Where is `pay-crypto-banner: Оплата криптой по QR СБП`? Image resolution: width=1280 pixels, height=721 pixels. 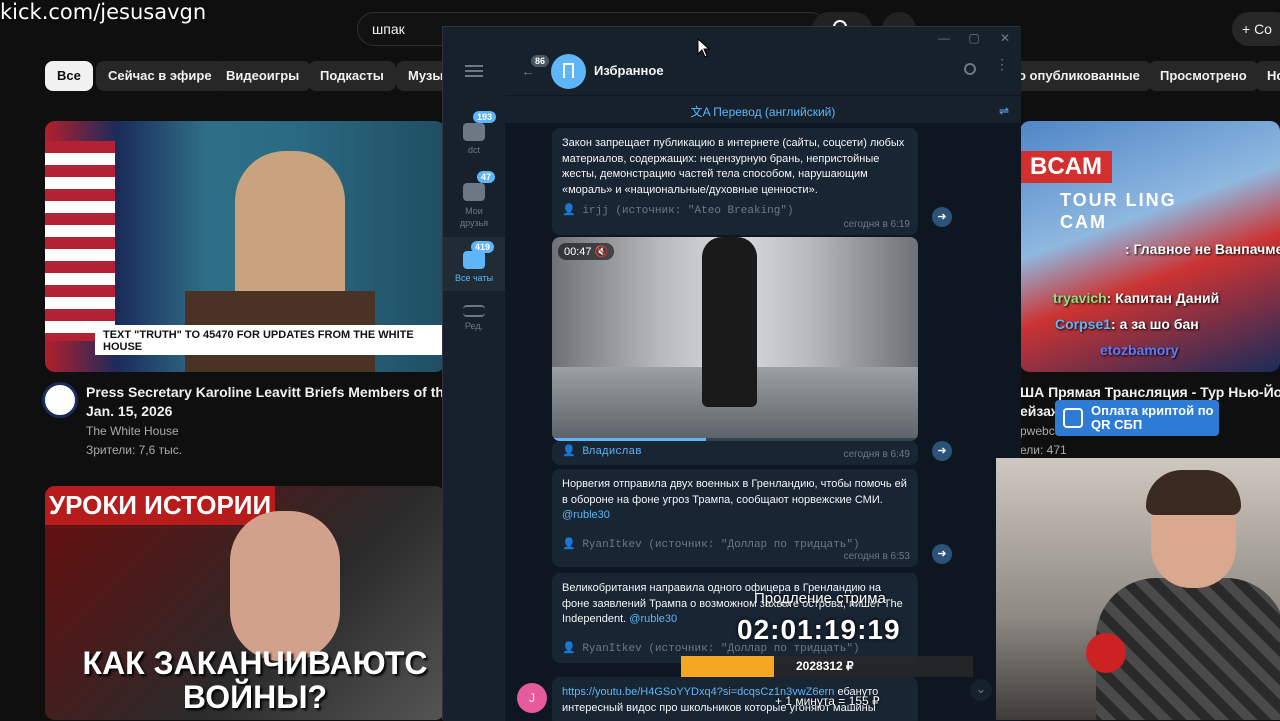 pay-crypto-banner: Оплата криптой по QR СБП is located at coordinates (1137, 418).